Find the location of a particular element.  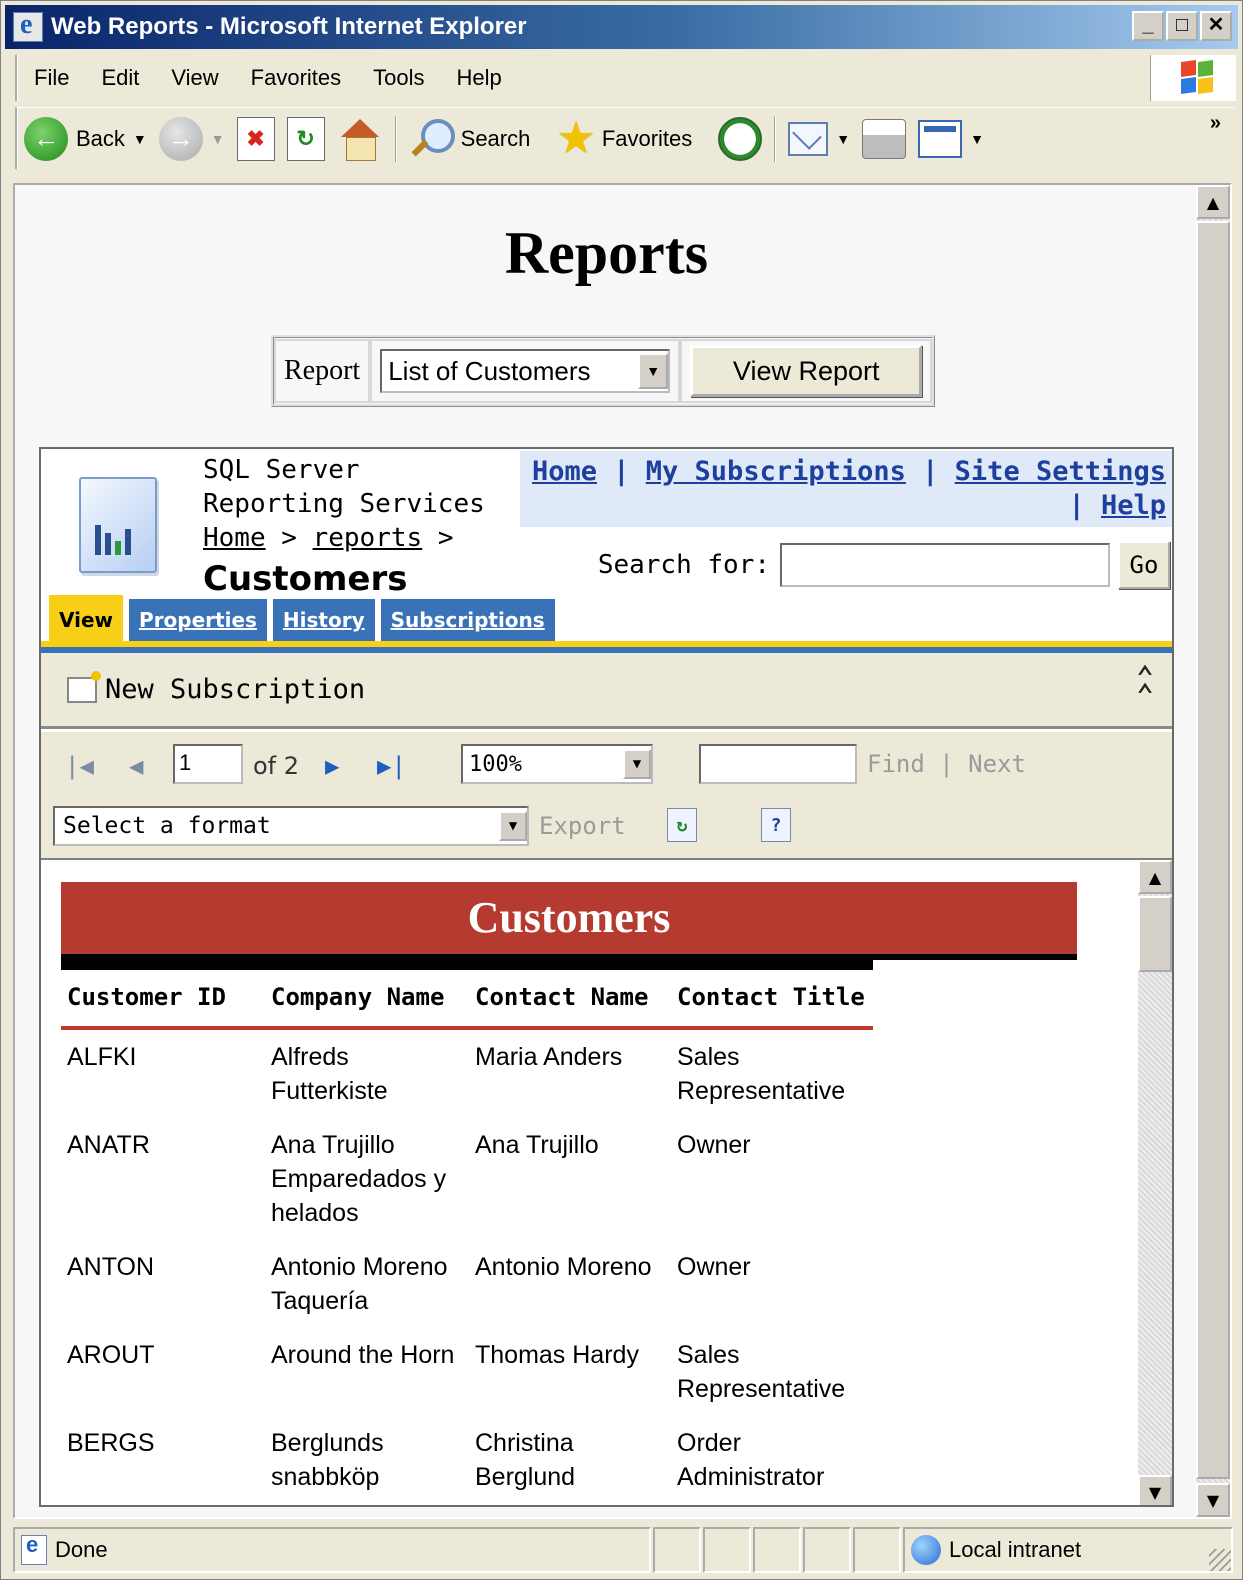

edit-button: ▼ is located at coordinates (951, 139).